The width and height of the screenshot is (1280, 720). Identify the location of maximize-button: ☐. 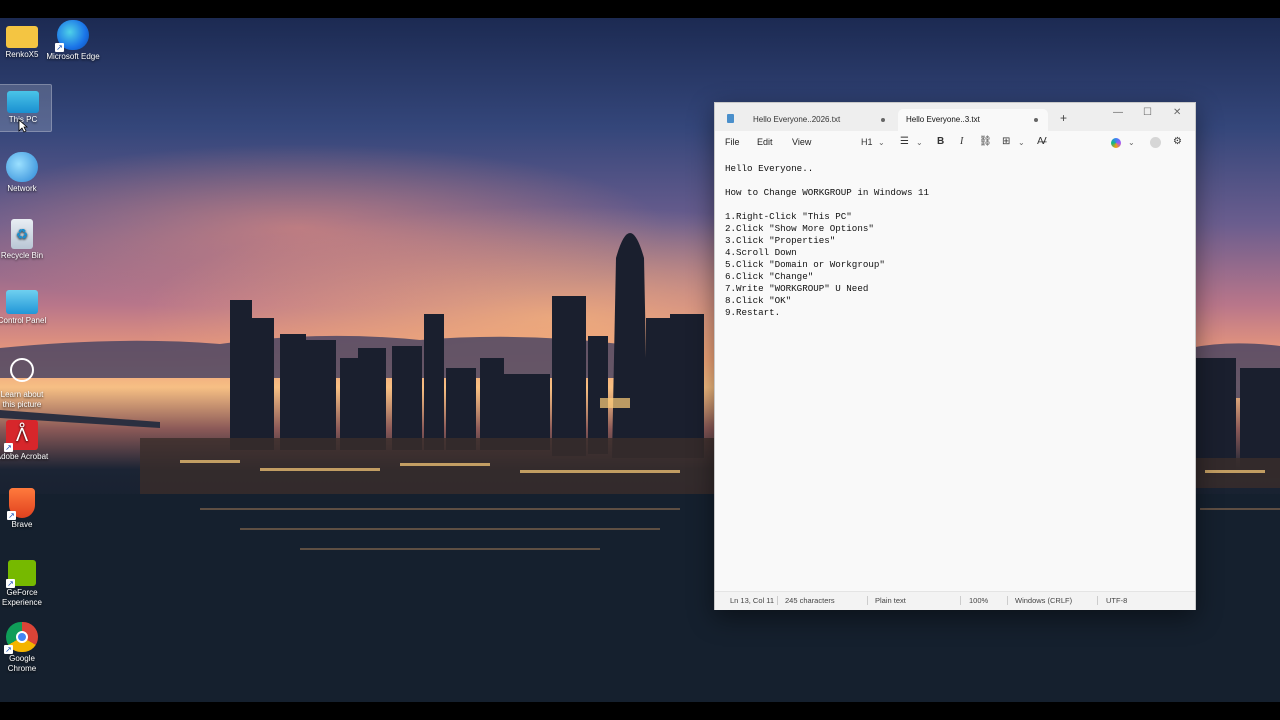
(1147, 112).